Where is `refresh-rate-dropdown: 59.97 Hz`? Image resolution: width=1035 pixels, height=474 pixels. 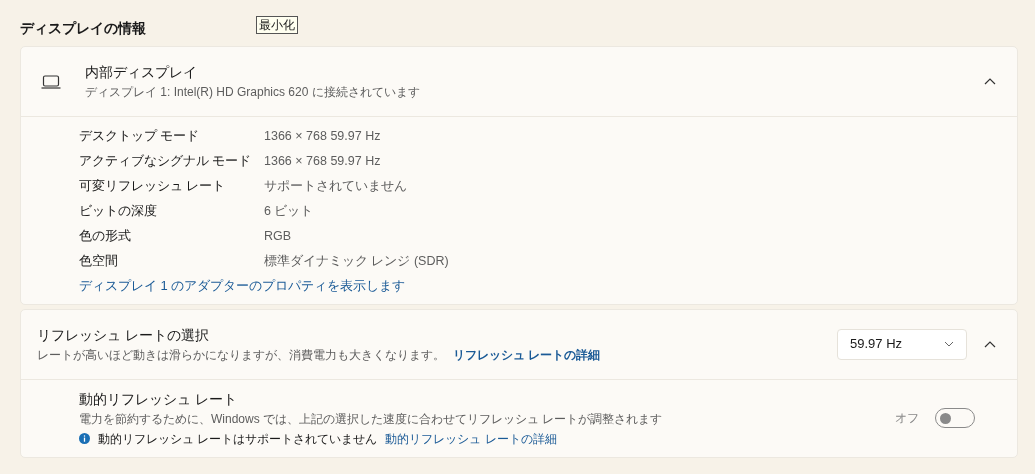
refresh-rate-dropdown: 59.97 Hz is located at coordinates (902, 344).